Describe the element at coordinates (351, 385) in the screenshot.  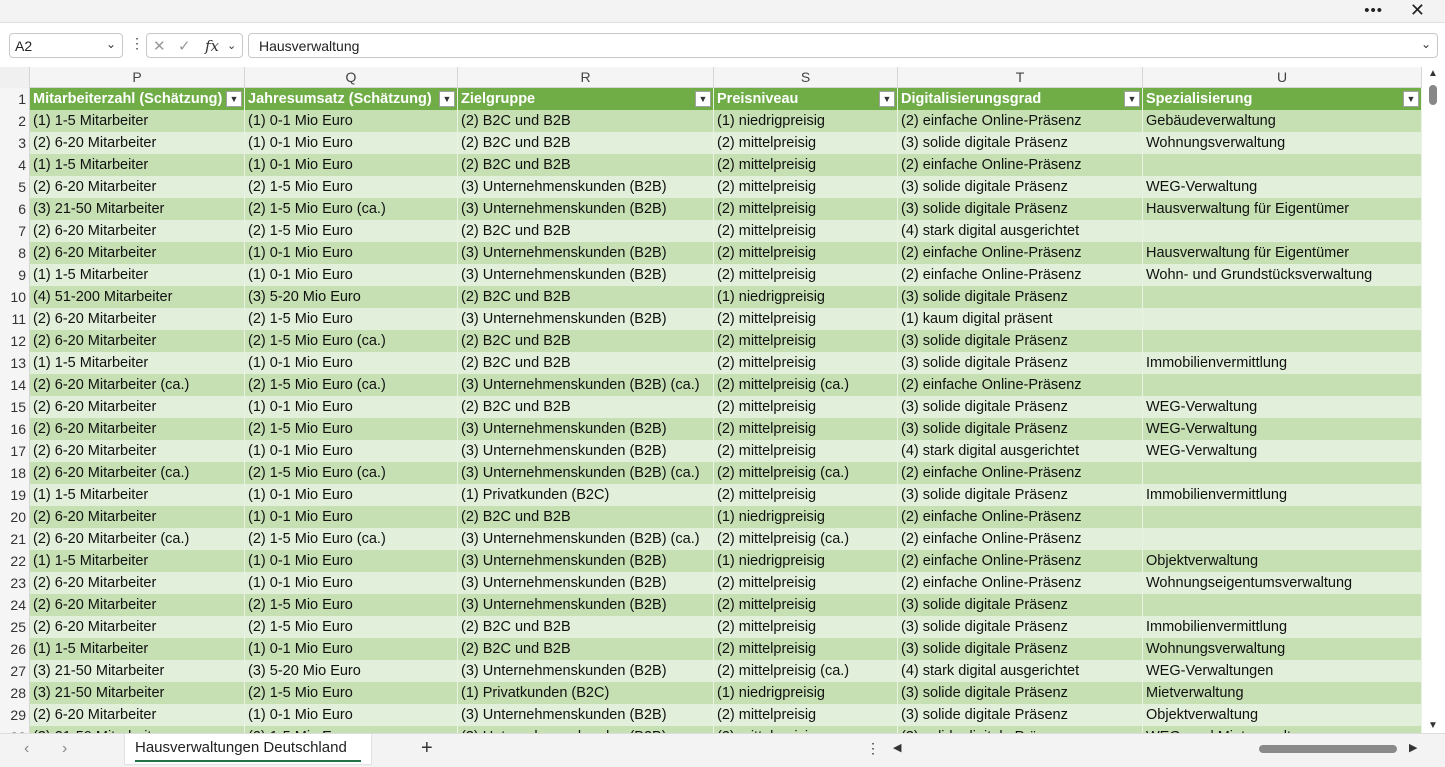
I see `cell-revenue: (2) 1-5 Mio Euro (ca.)` at that location.